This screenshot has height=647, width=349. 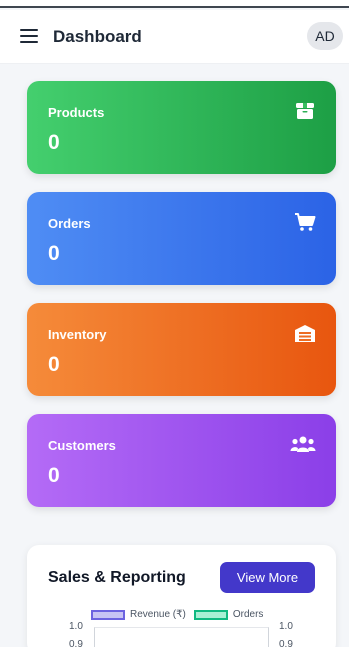 What do you see at coordinates (174, 37) in the screenshot?
I see `app-header: Dashboard AD` at bounding box center [174, 37].